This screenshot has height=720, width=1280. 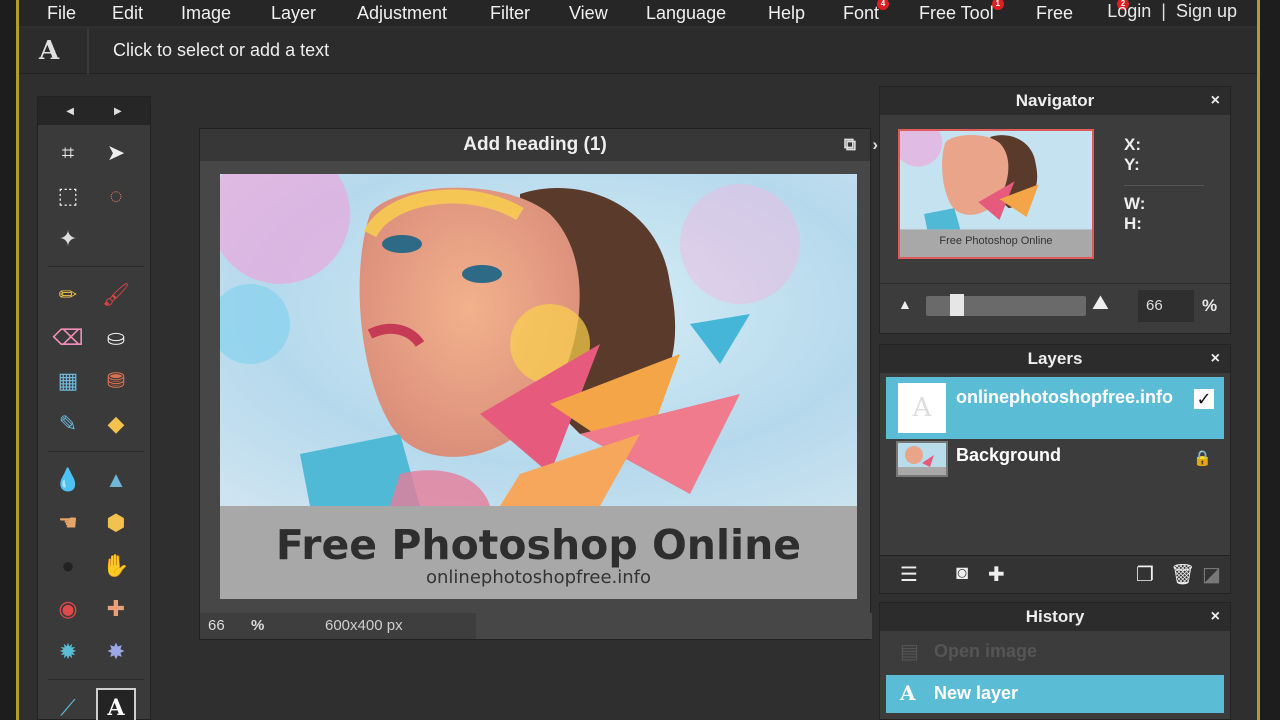 What do you see at coordinates (905, 304) in the screenshot?
I see `zoom-out-icon: ▲` at bounding box center [905, 304].